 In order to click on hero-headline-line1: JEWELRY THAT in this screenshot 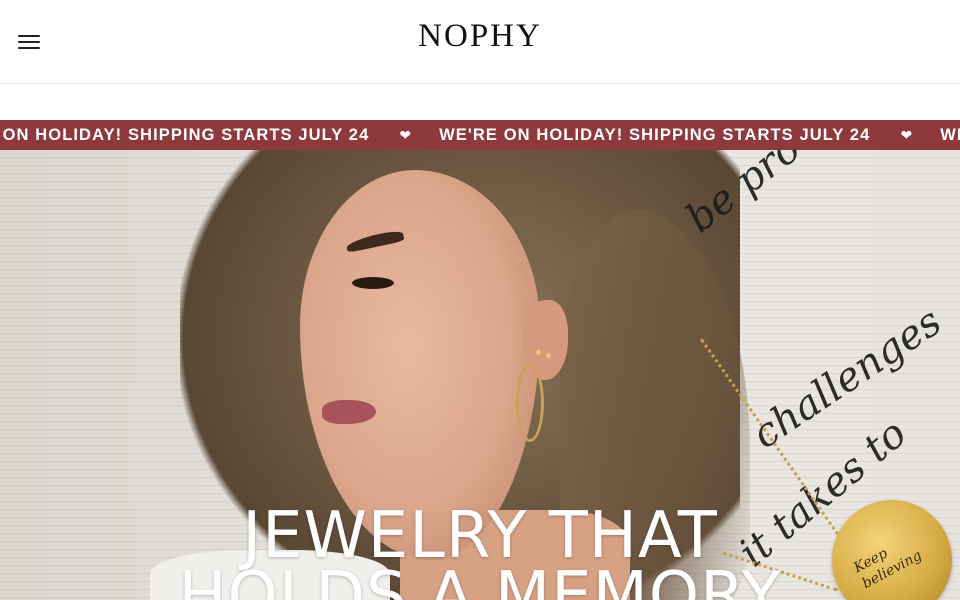, I will do `click(480, 536)`.